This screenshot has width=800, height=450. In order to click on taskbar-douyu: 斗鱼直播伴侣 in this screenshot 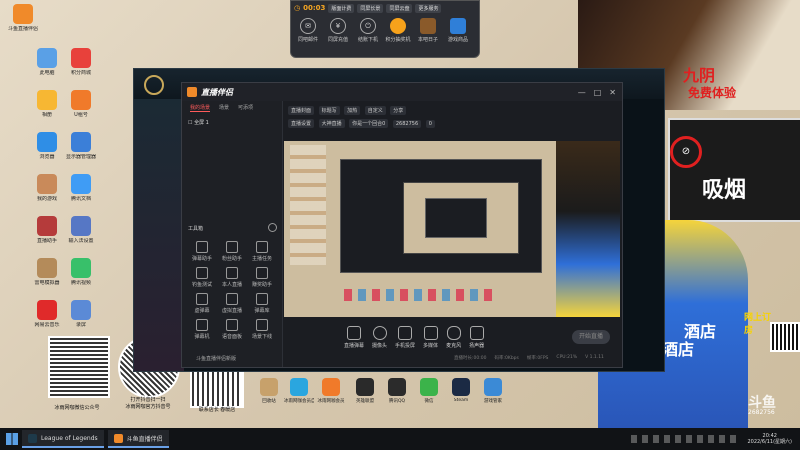, I will do `click(138, 439)`.